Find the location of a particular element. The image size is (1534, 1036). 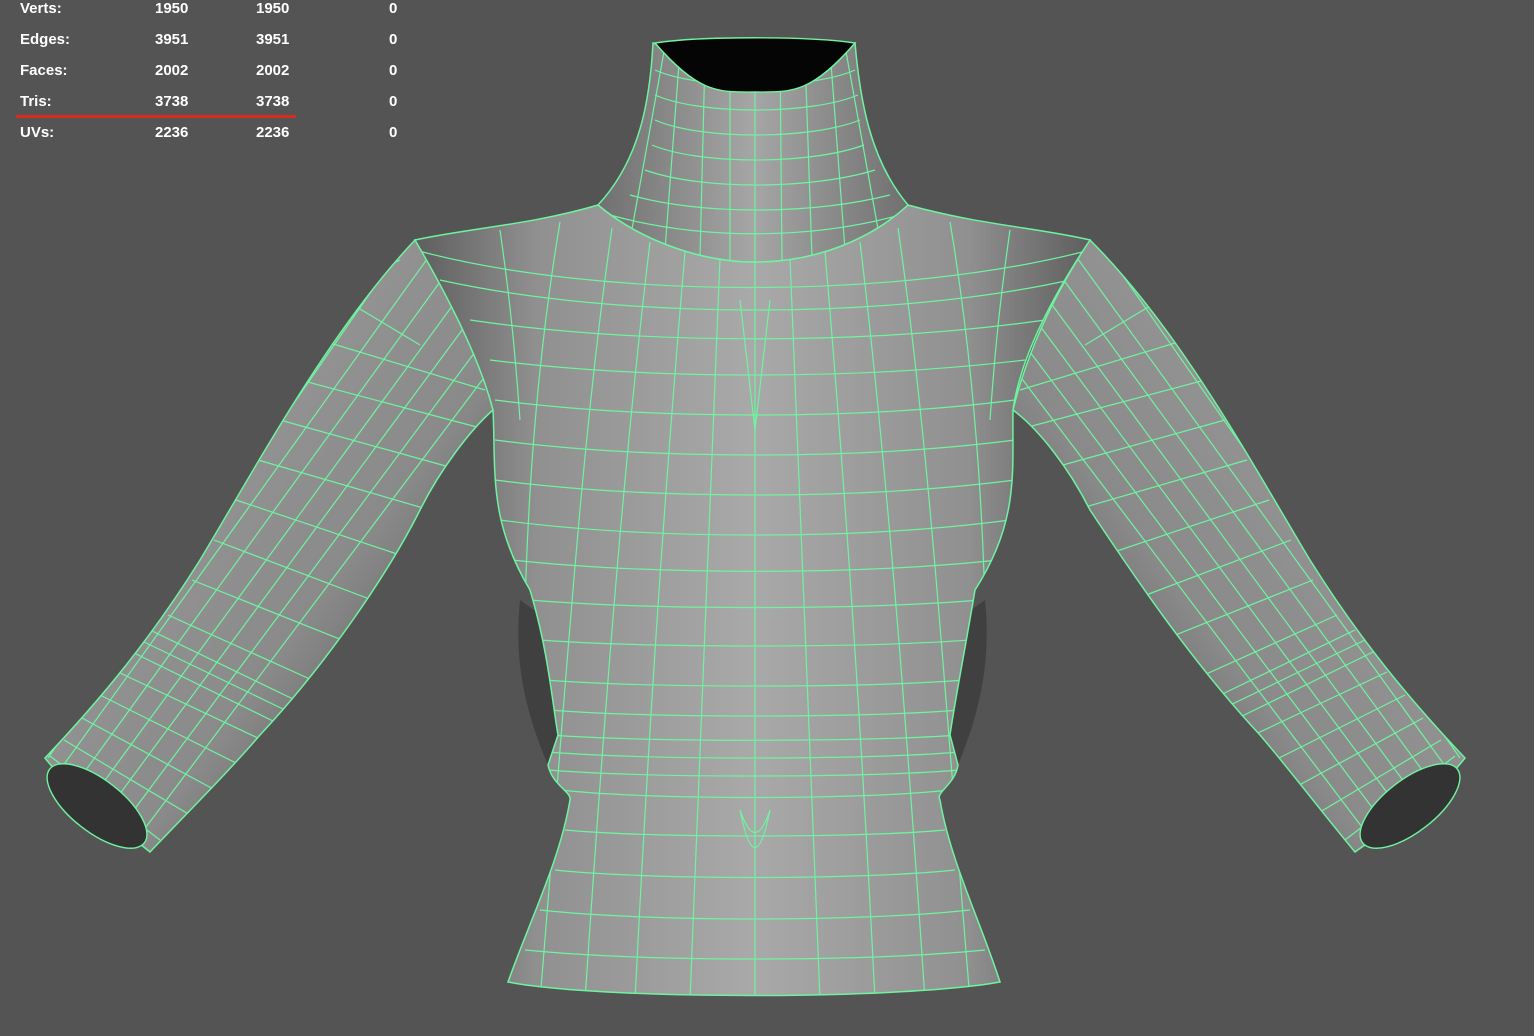

hud-row-verts: Verts: 1950 1950 0 is located at coordinates (210, 15).